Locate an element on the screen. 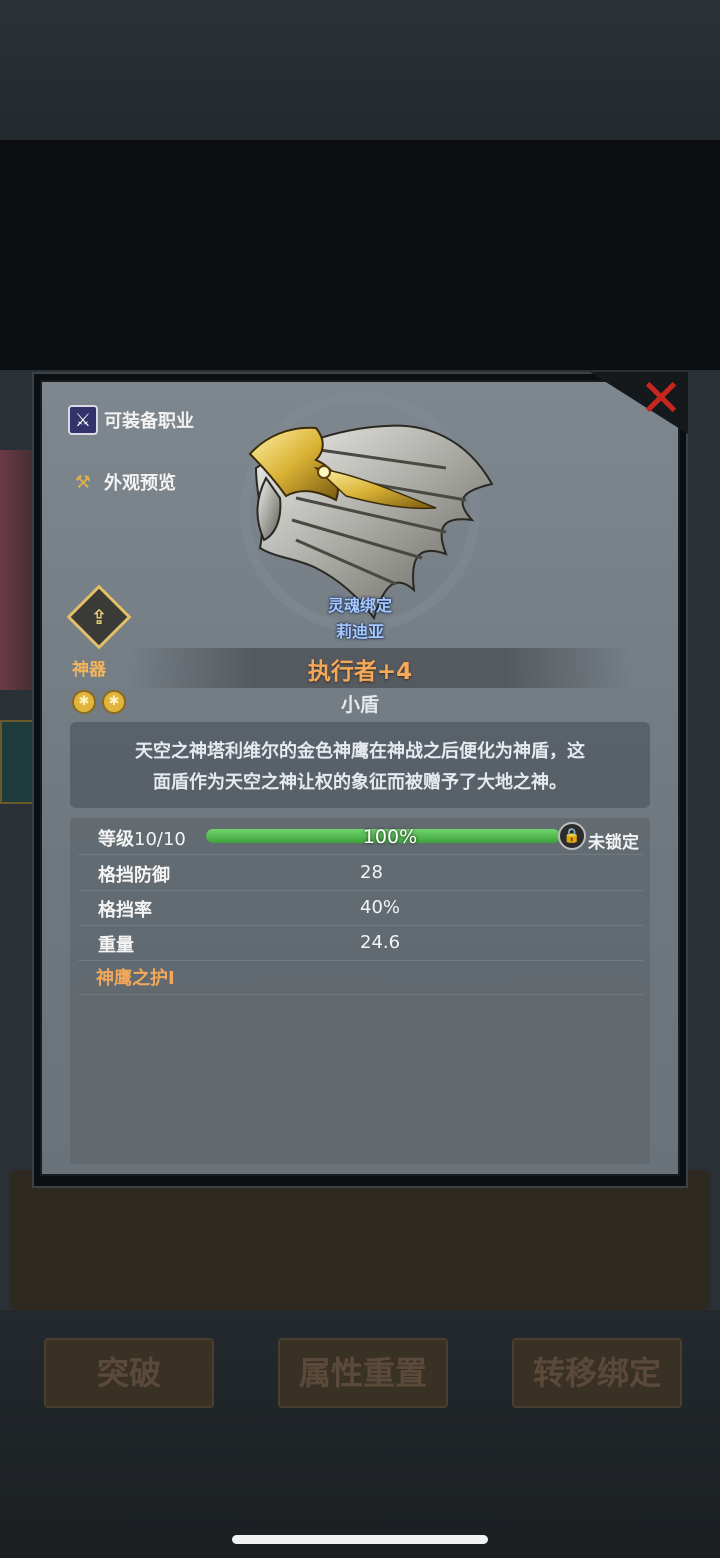 The width and height of the screenshot is (720, 1558). equippable-jobs-link: ⚔ 可装备职业 is located at coordinates (131, 420).